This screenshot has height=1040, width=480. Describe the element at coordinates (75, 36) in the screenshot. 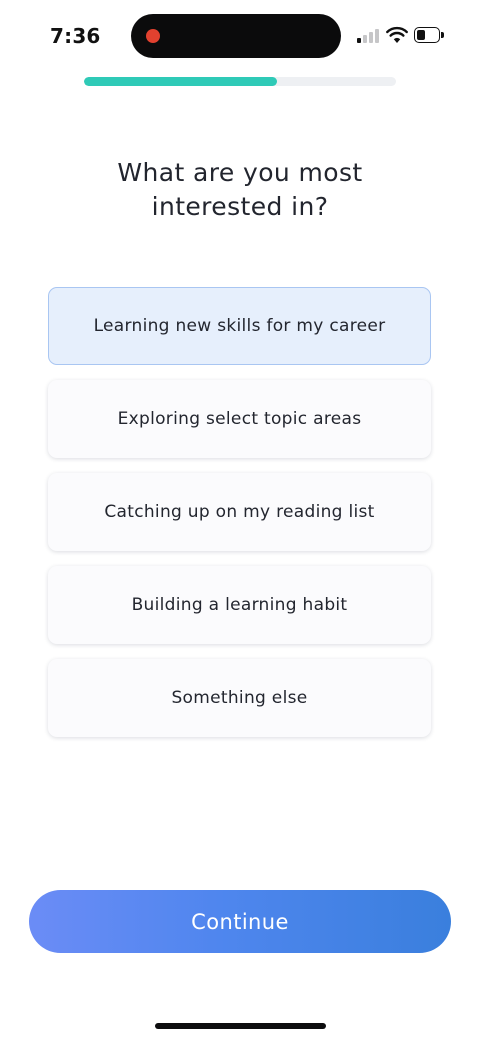

I see `status-time: 7:36` at that location.